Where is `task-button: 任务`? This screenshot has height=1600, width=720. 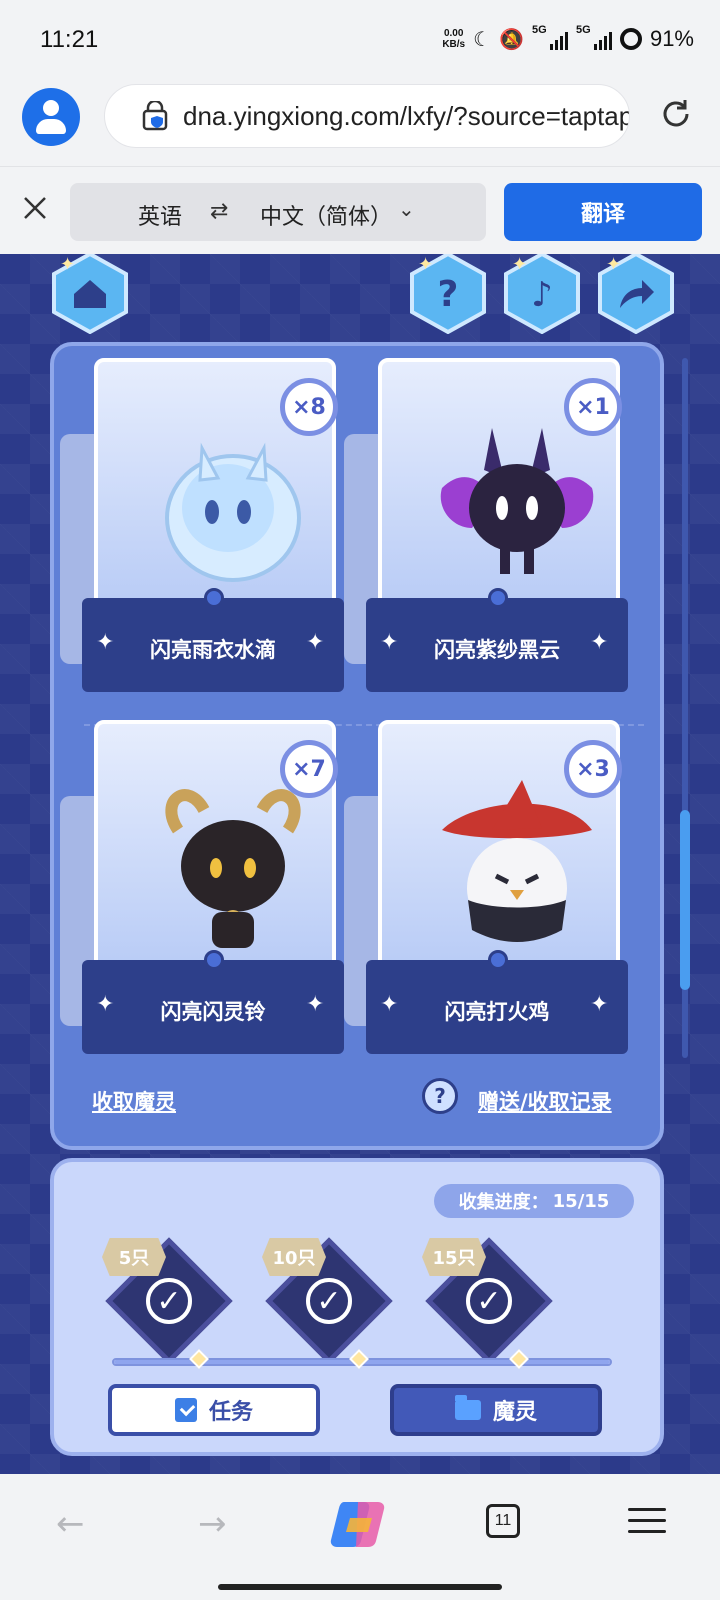 task-button: 任务 is located at coordinates (214, 1410).